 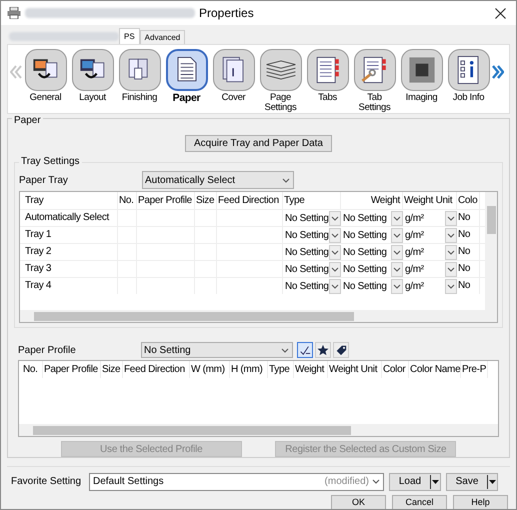 What do you see at coordinates (375, 70) in the screenshot?
I see `tabbed-document-wrench-icon` at bounding box center [375, 70].